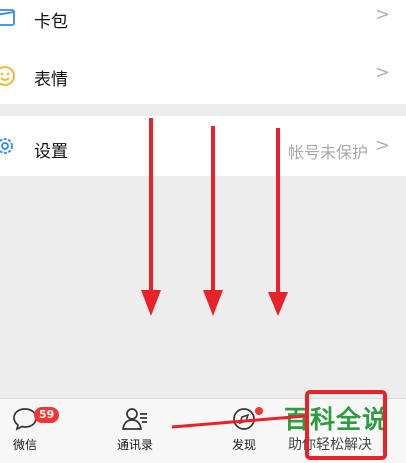 This screenshot has height=463, width=406. Describe the element at coordinates (8, 20) in the screenshot. I see `wallet-icon` at that location.